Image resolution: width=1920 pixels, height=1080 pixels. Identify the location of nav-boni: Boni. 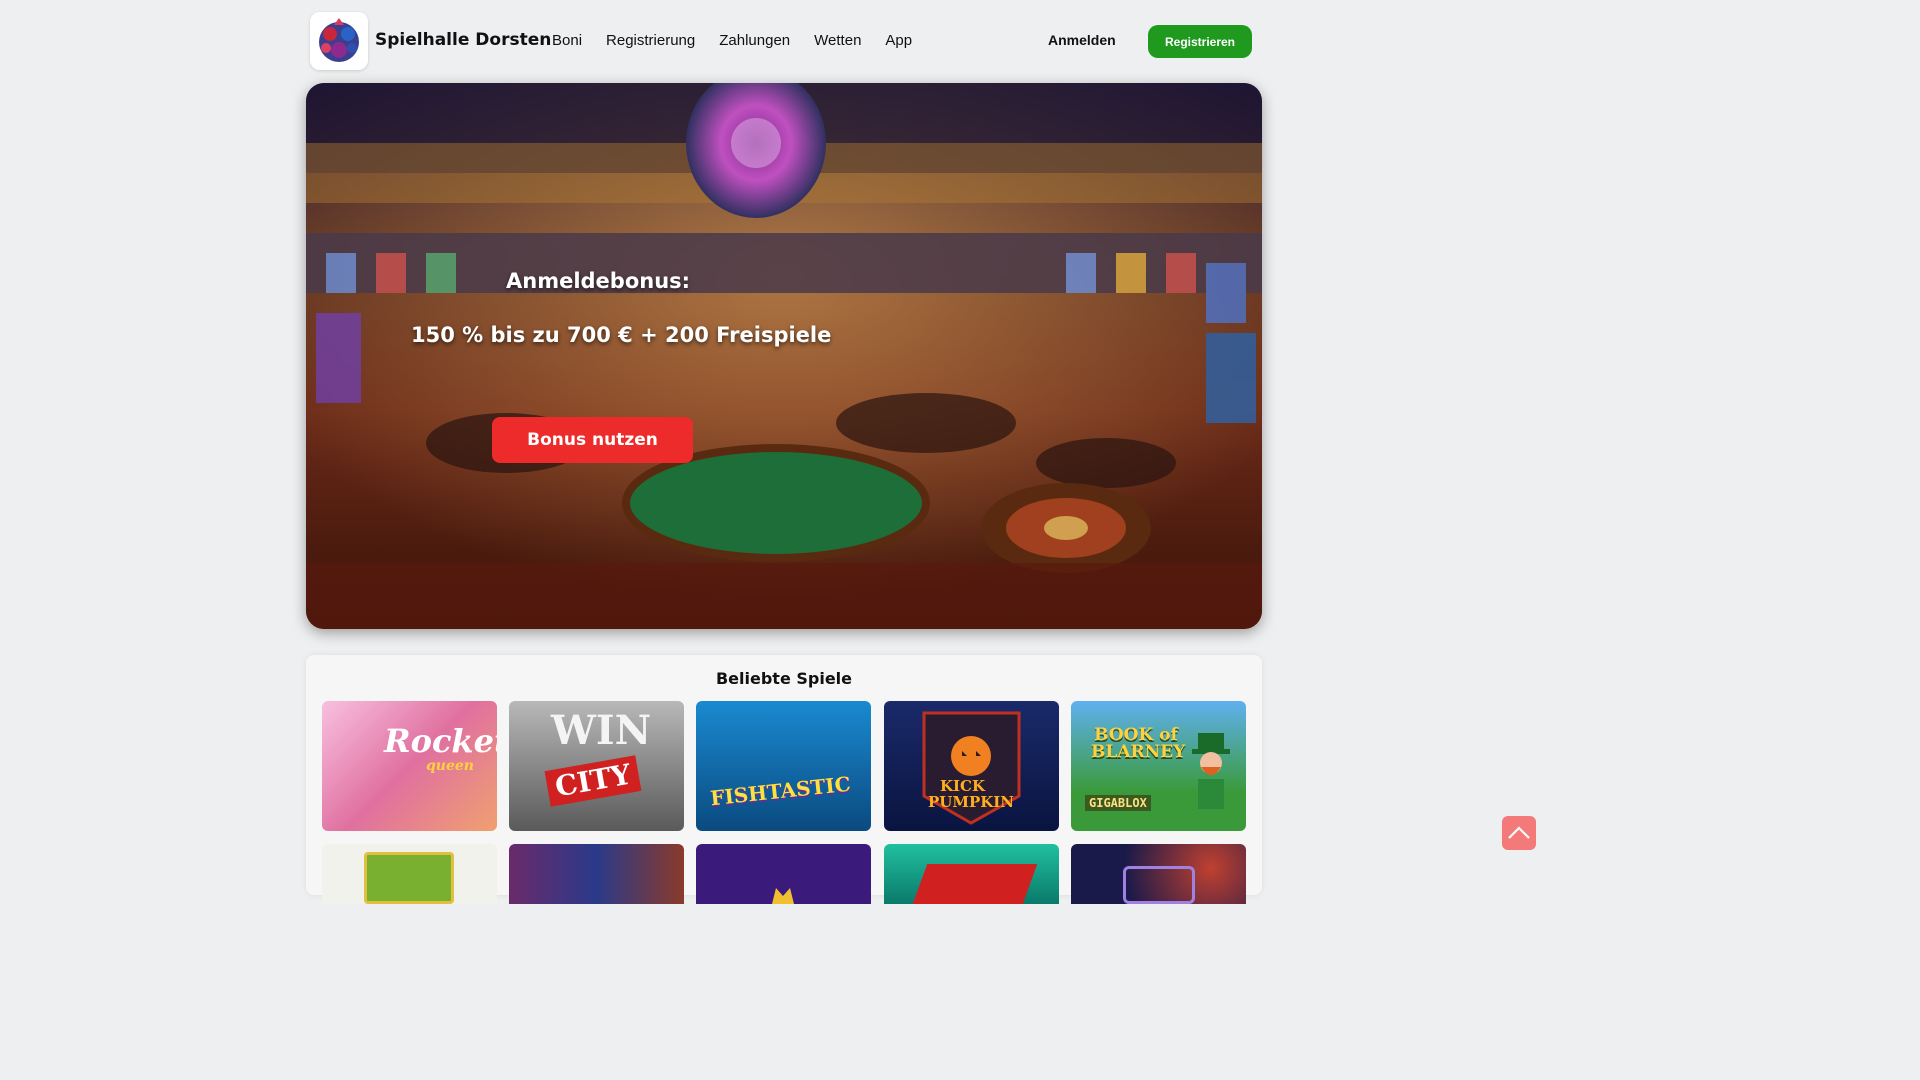
(567, 40).